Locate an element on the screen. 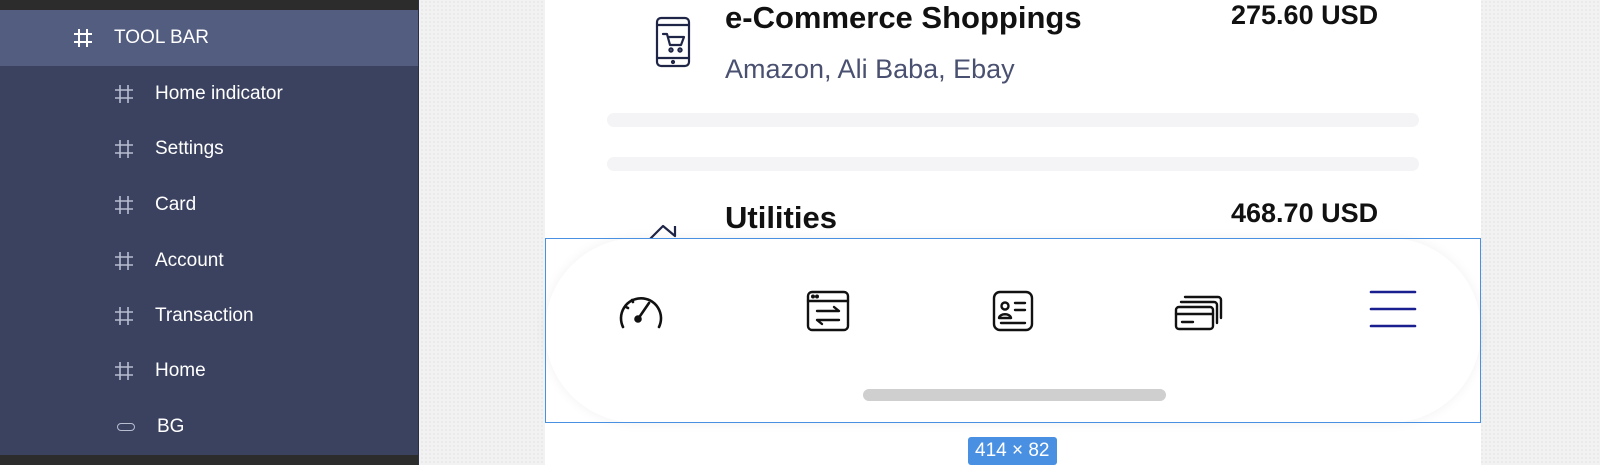  transaction-amount: 468.70 USD is located at coordinates (1305, 213).